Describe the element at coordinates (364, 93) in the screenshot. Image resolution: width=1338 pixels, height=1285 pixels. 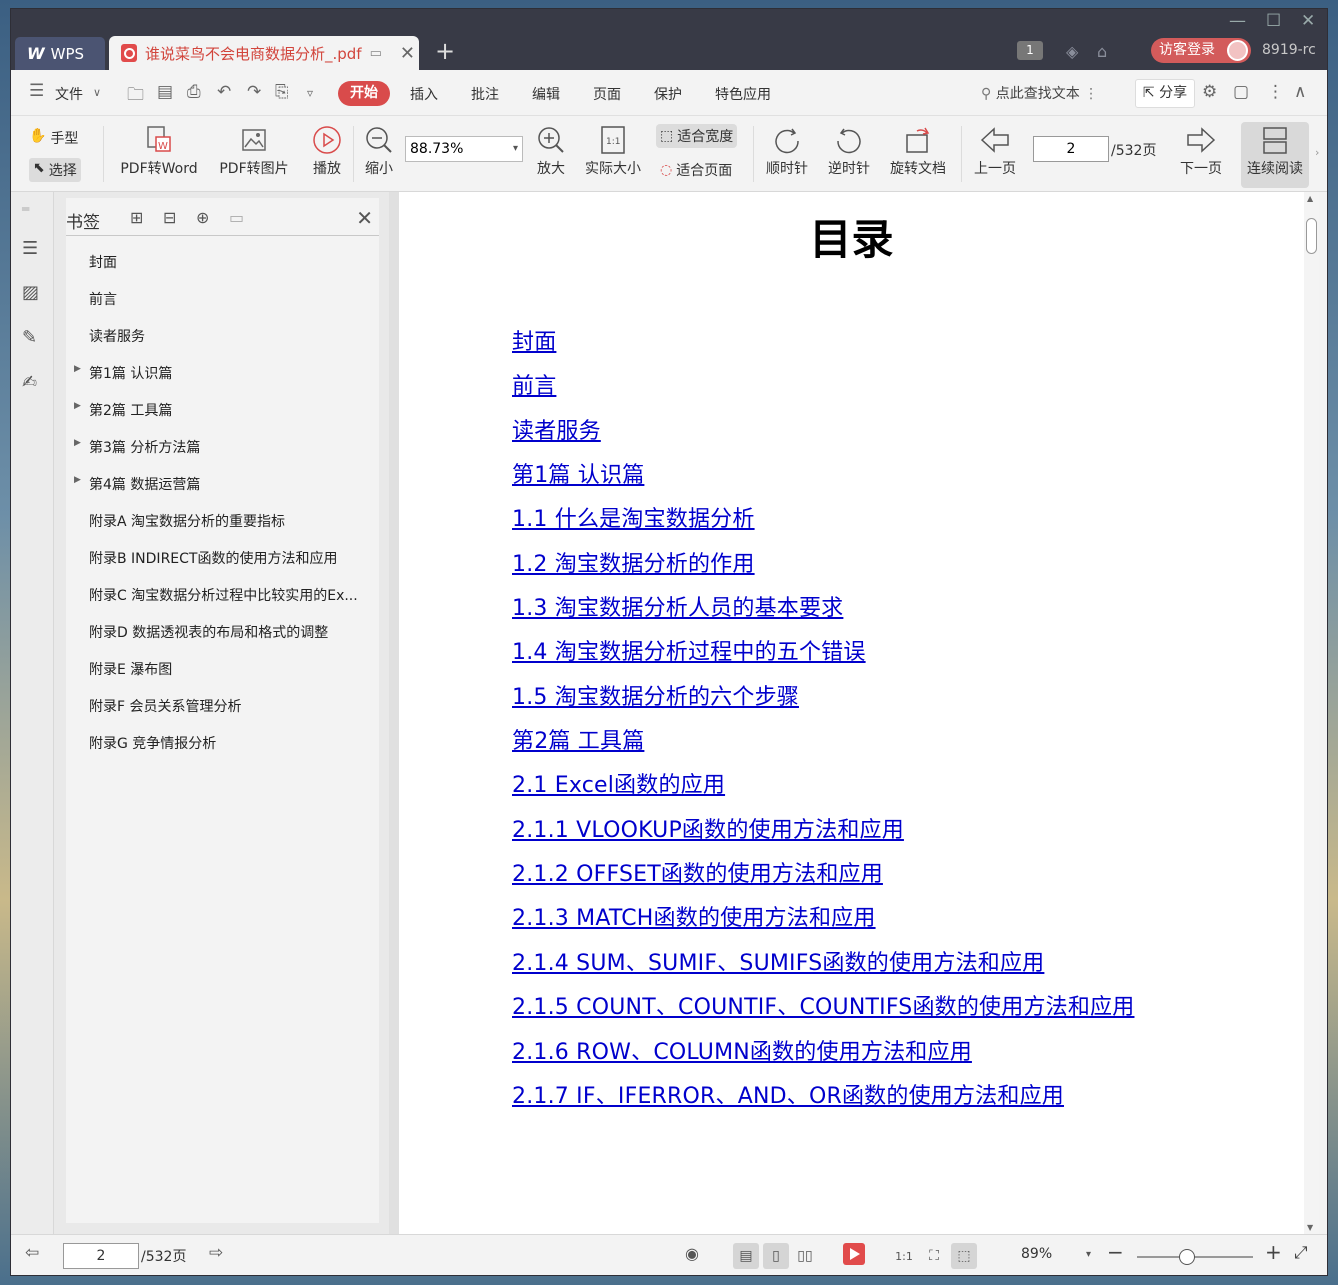
I see `menu-start-tab: 开始` at that location.